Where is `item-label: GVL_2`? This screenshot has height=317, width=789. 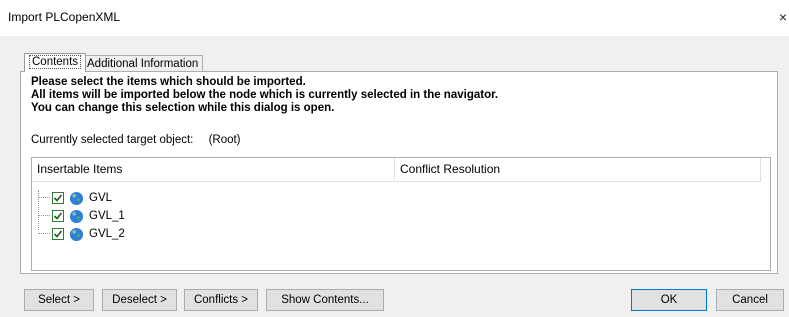
item-label: GVL_2 is located at coordinates (107, 234).